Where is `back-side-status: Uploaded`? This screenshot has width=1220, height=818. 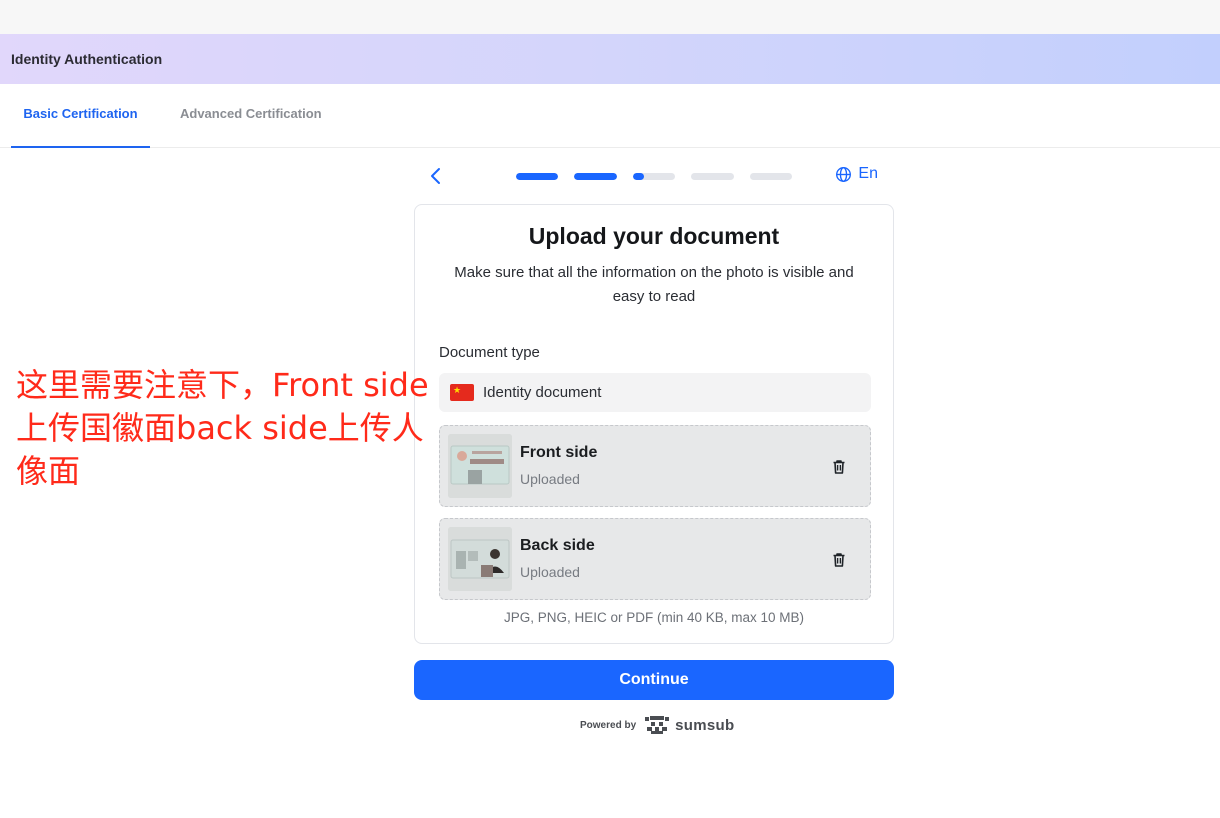 back-side-status: Uploaded is located at coordinates (550, 572).